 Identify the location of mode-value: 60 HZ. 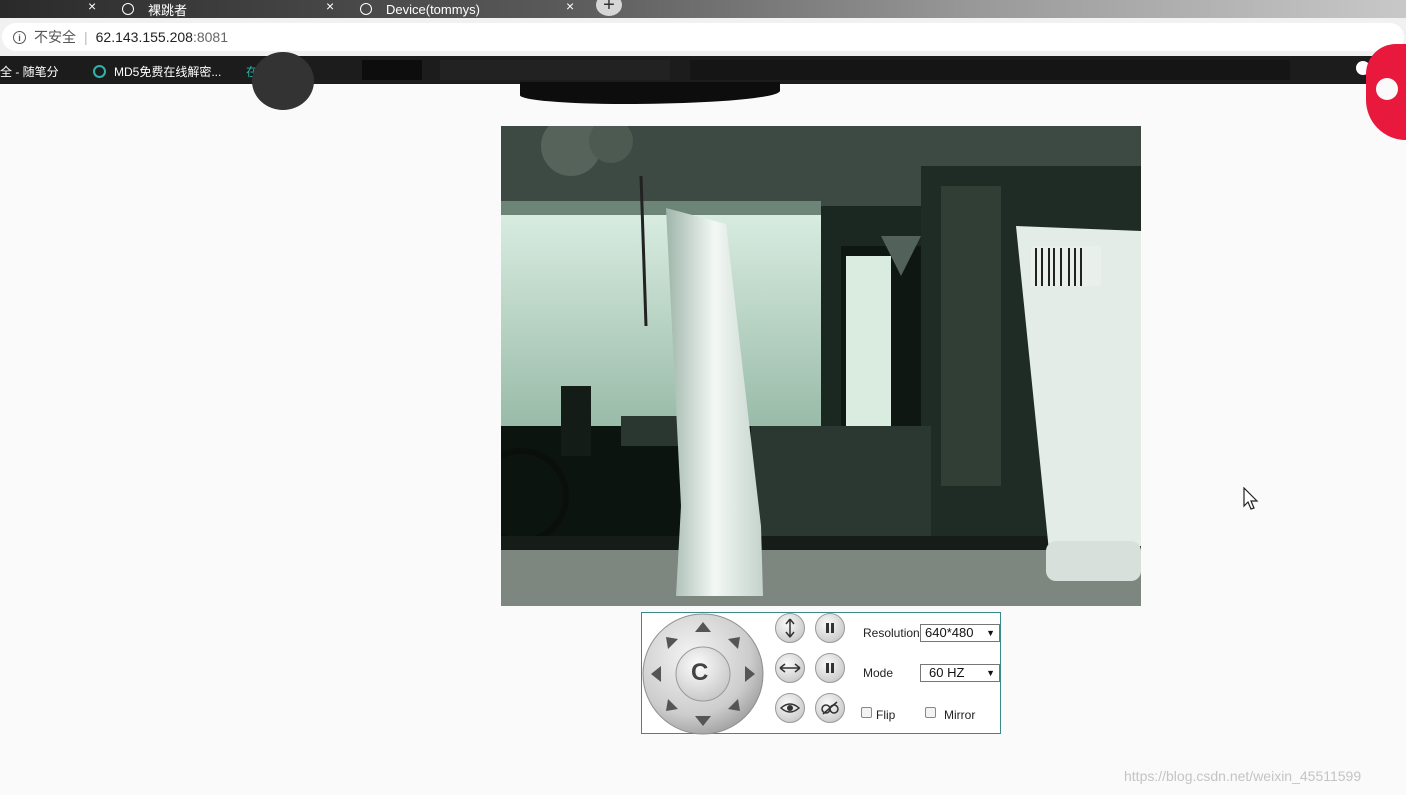
(947, 672).